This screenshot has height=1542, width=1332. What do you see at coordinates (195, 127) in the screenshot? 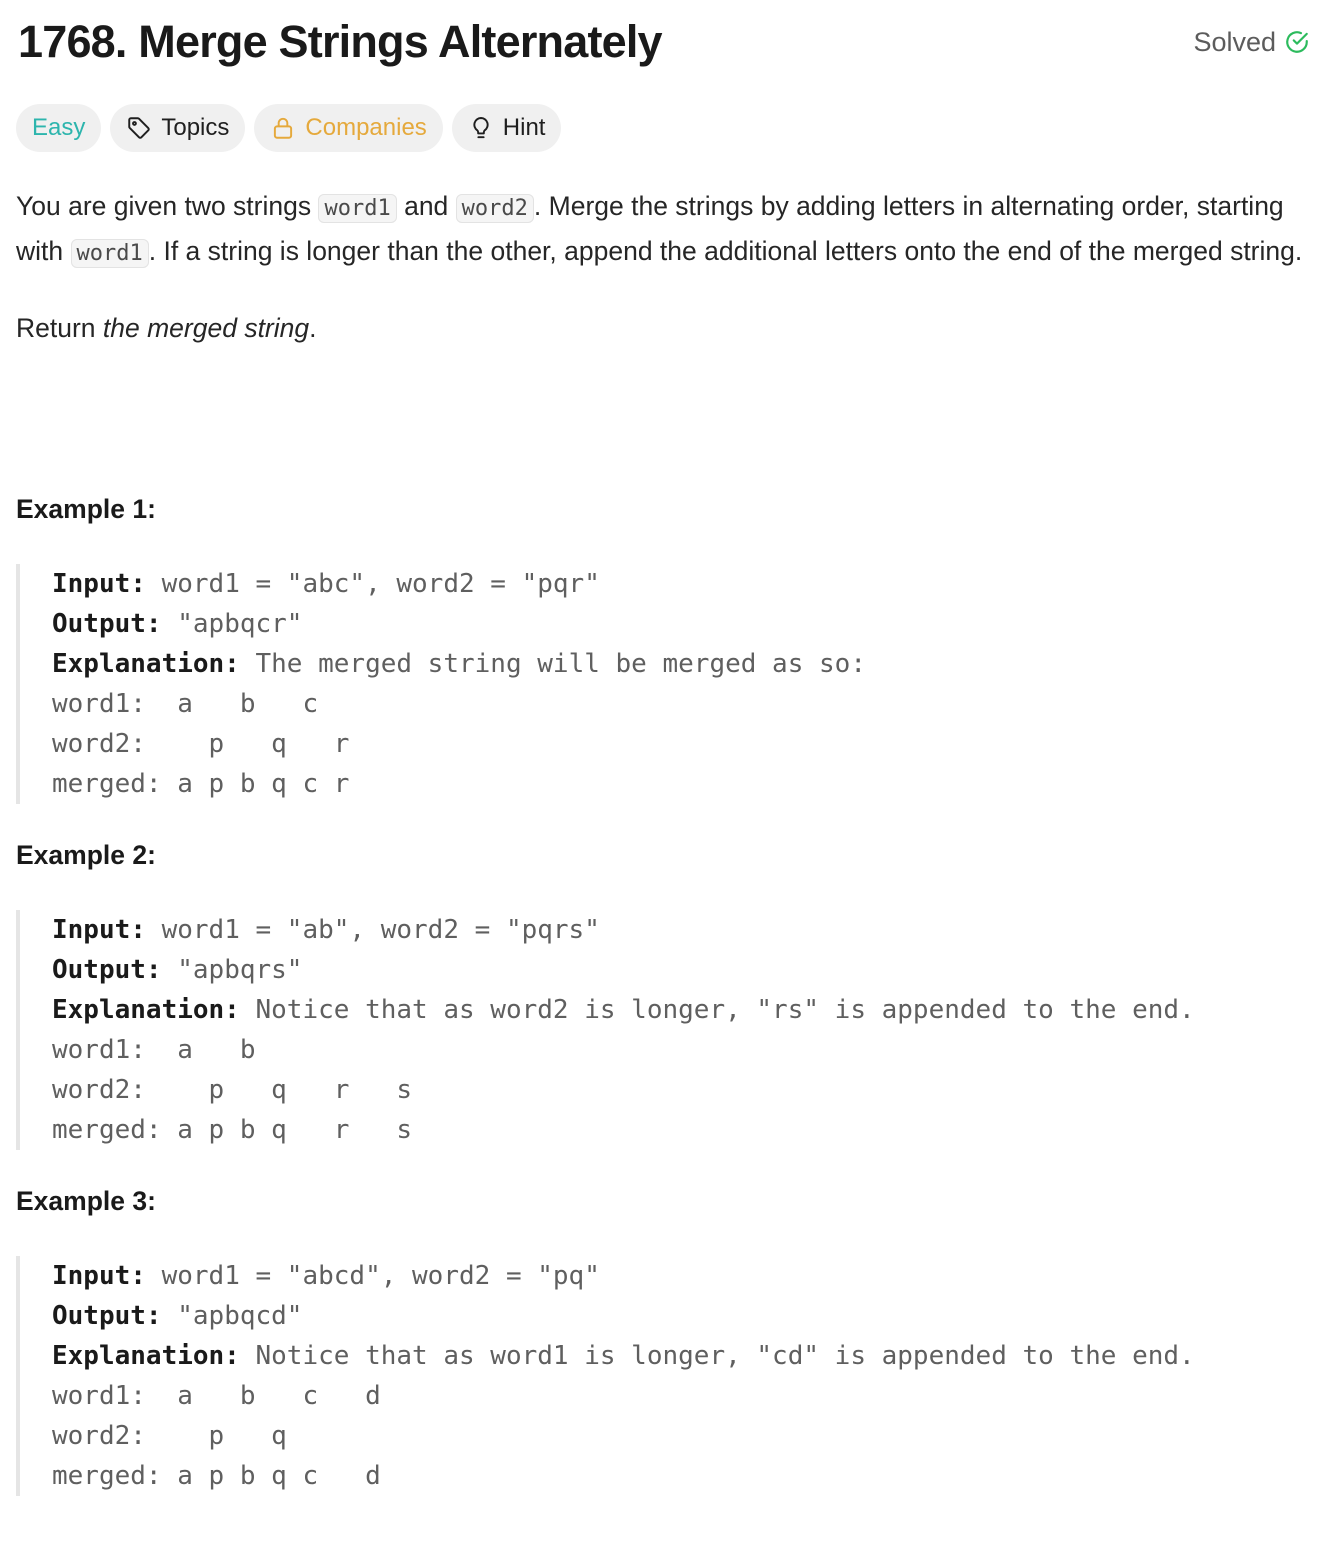
I see `topics-label: Topics` at bounding box center [195, 127].